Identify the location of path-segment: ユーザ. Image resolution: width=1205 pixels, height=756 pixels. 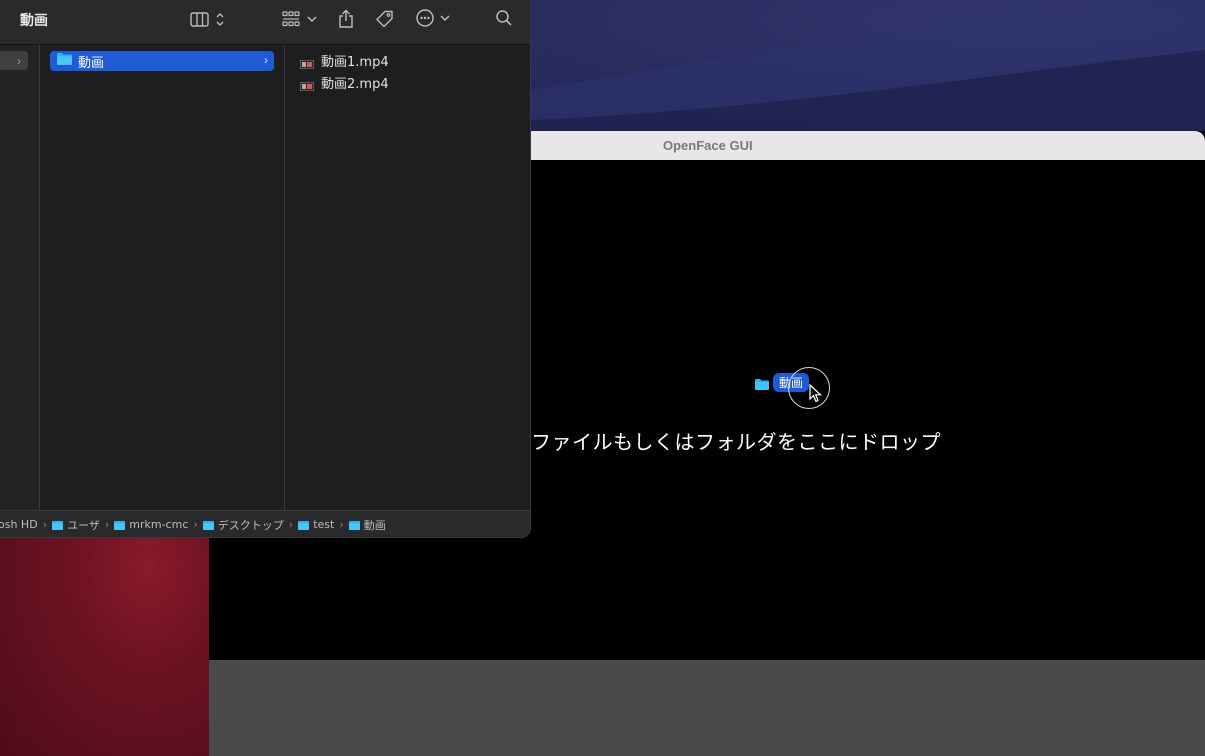
(76, 525).